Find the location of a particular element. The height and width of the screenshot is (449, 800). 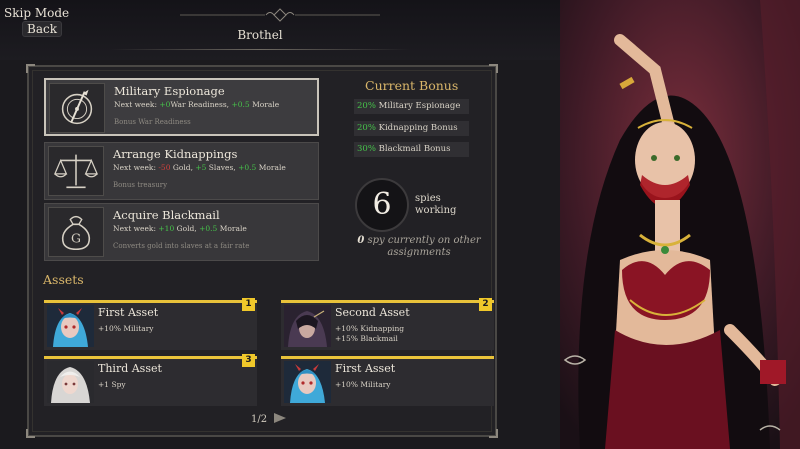

asset-number-badge: 1 is located at coordinates (248, 304).